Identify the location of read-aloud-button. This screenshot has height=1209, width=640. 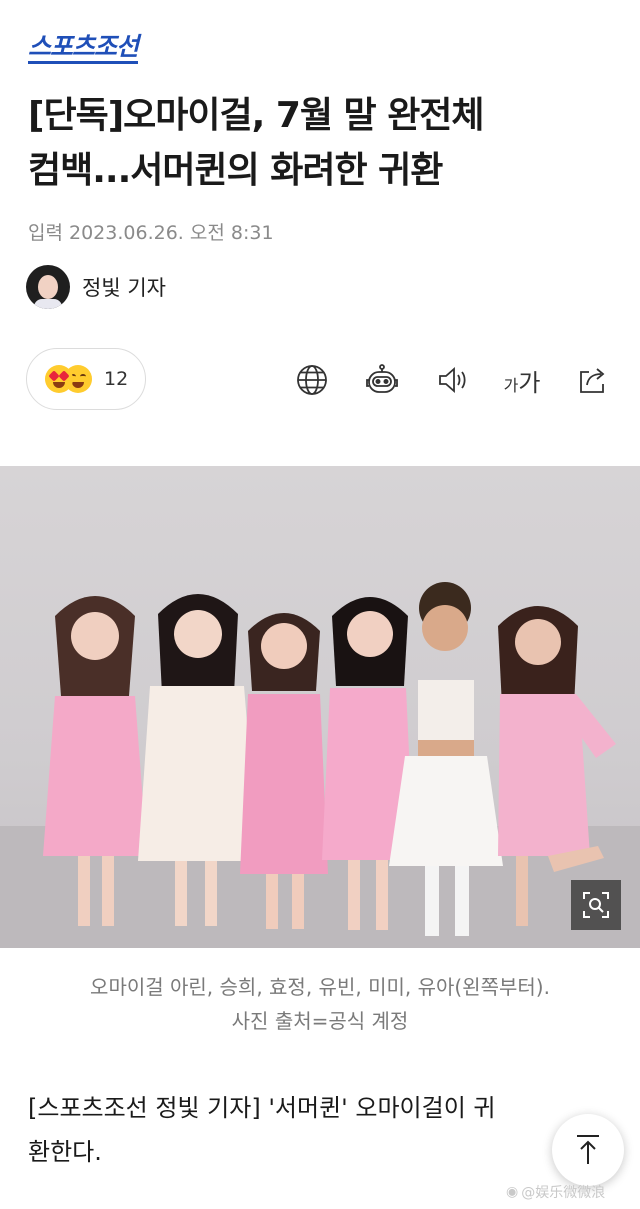
(452, 380).